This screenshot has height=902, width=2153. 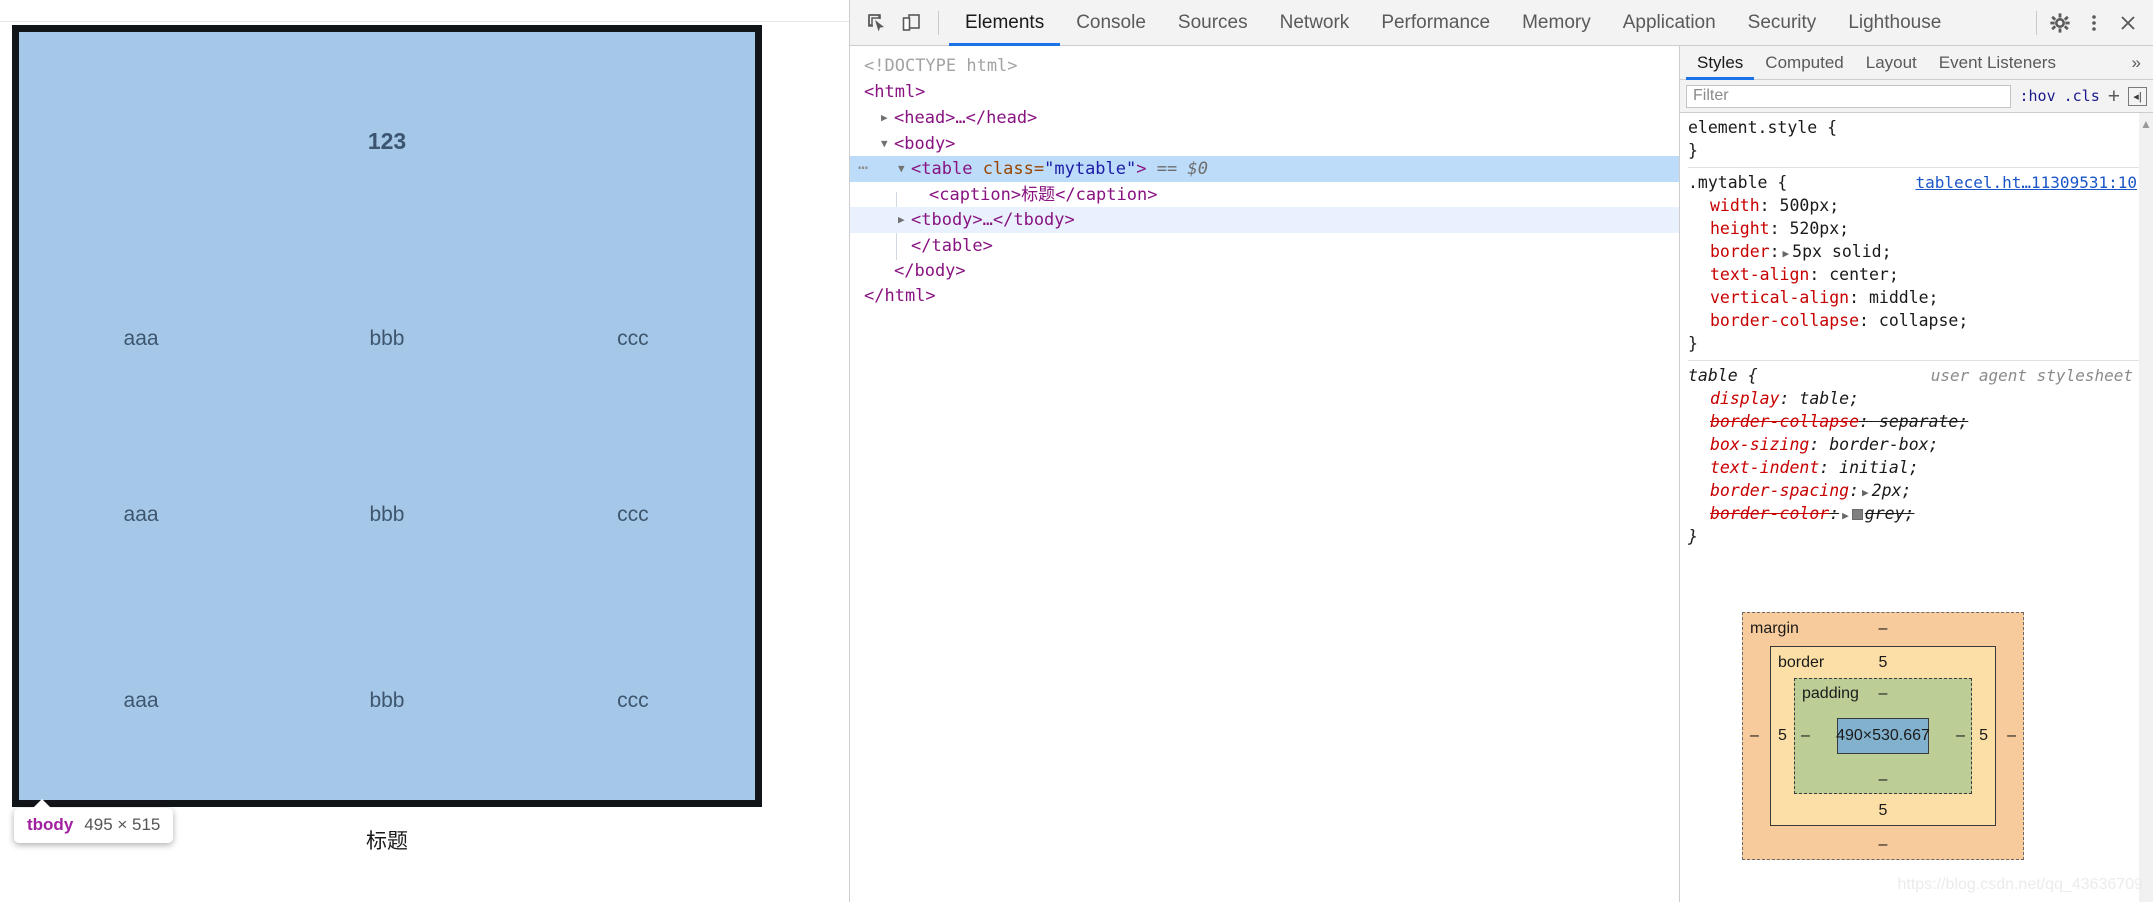 I want to click on color-swatch-icon, so click(x=1857, y=514).